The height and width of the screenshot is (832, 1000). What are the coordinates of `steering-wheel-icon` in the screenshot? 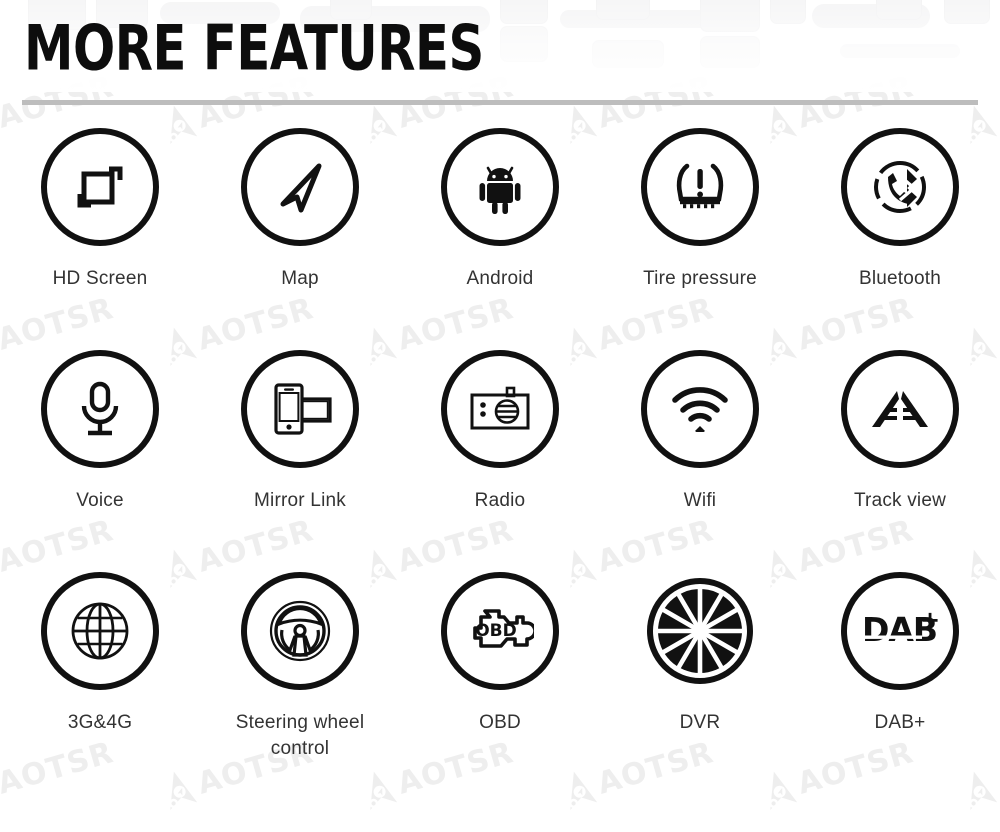 It's located at (300, 631).